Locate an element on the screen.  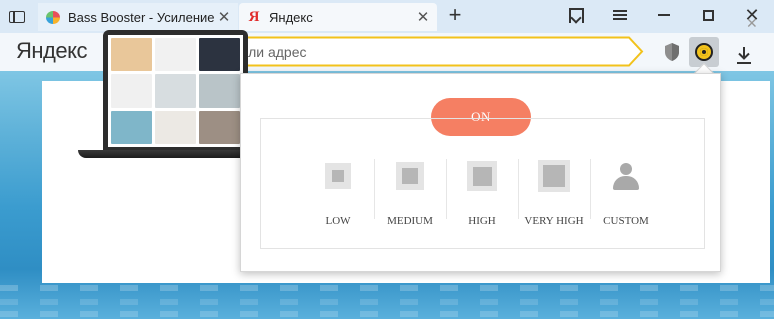
shield-icon is located at coordinates (672, 52).